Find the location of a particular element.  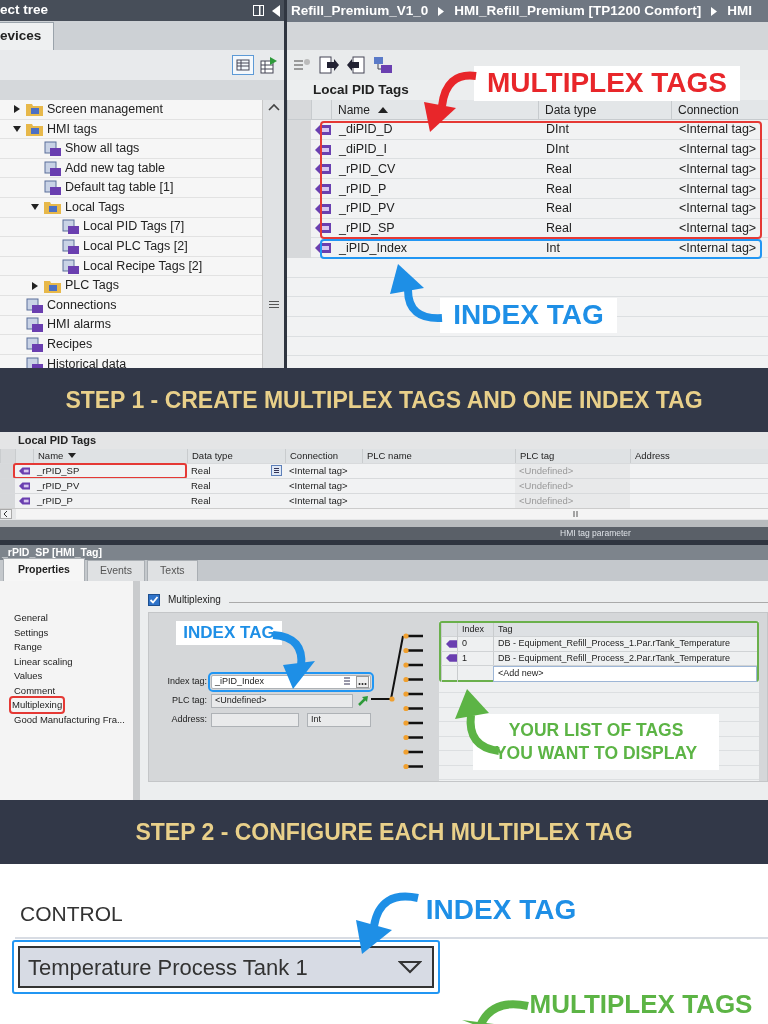

nav-item: Range is located at coordinates (28, 647).